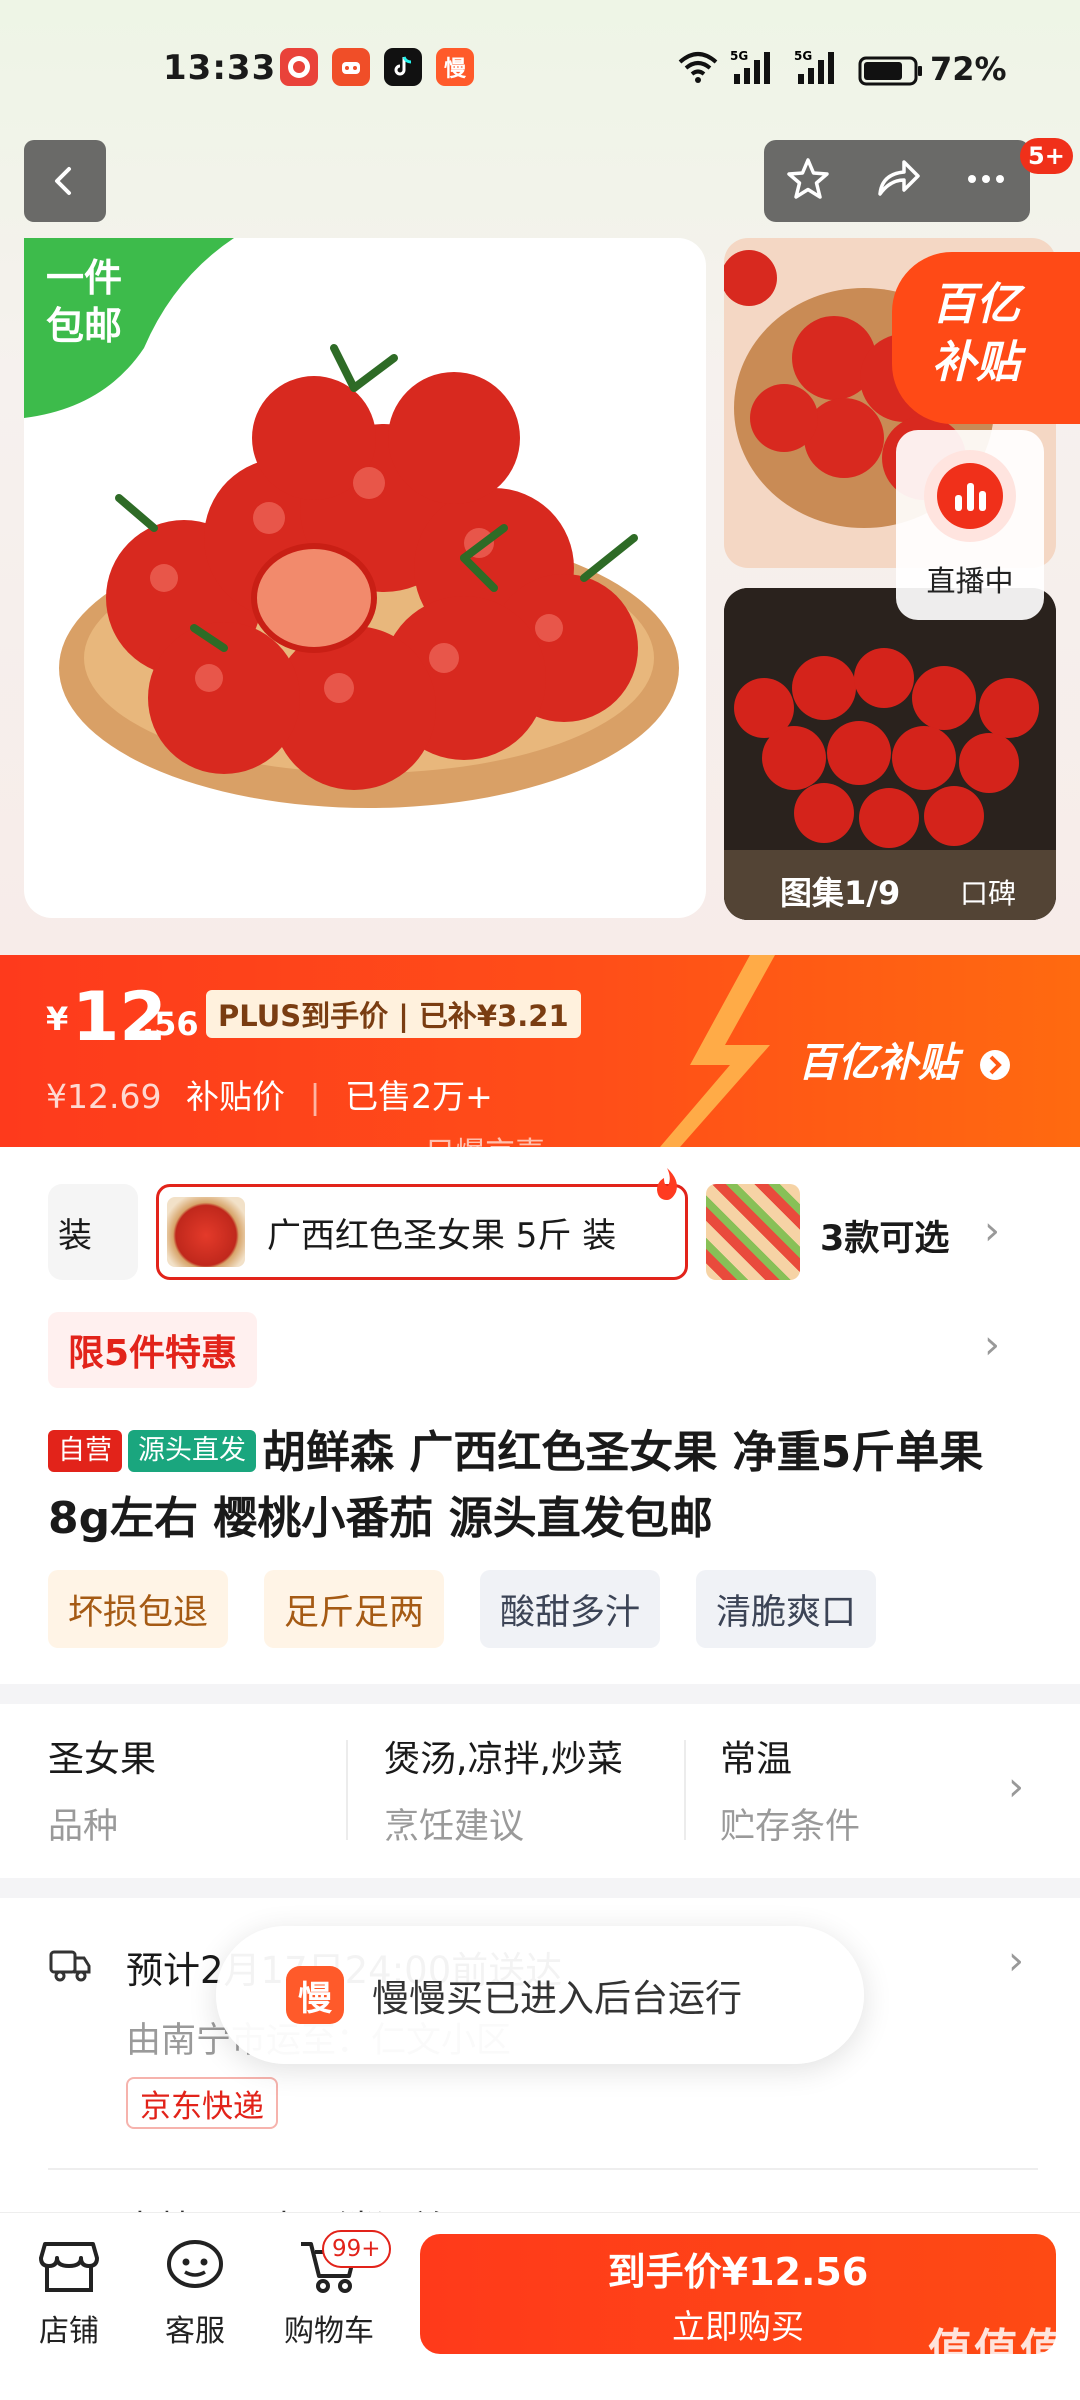  Describe the element at coordinates (104, 1096) in the screenshot. I see `subsidy-price: ¥12.69` at that location.